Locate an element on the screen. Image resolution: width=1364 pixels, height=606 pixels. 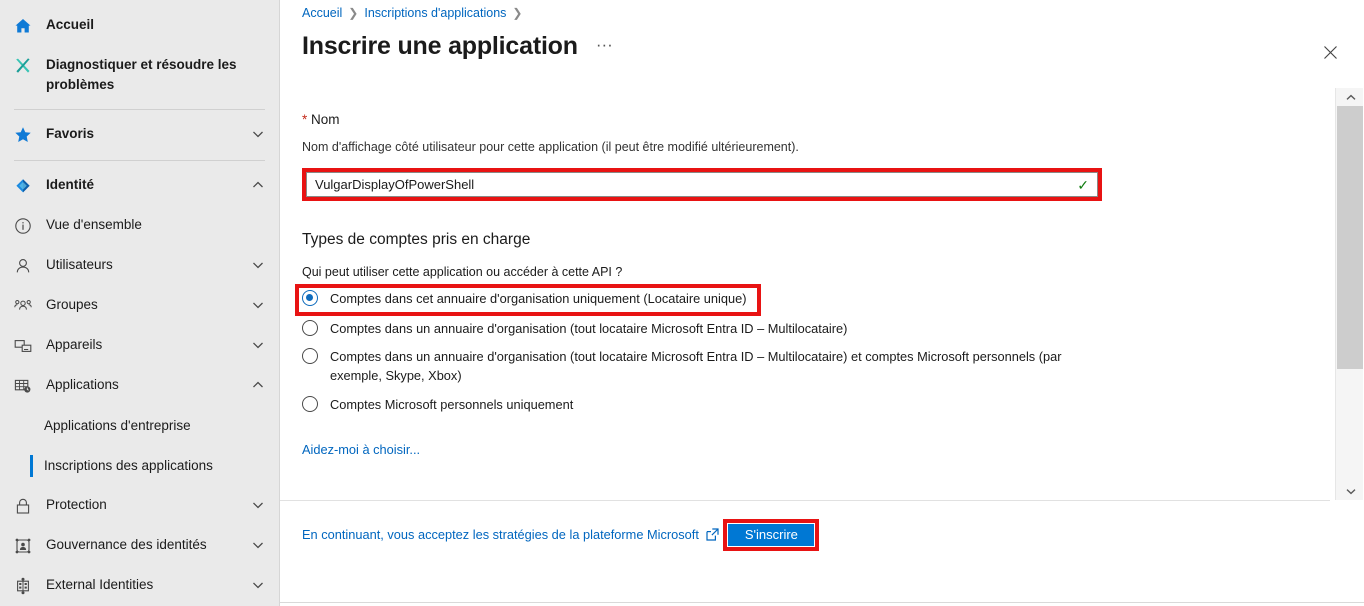
sidebar-item-groupes: Groupes is located at coordinates (139, 306).